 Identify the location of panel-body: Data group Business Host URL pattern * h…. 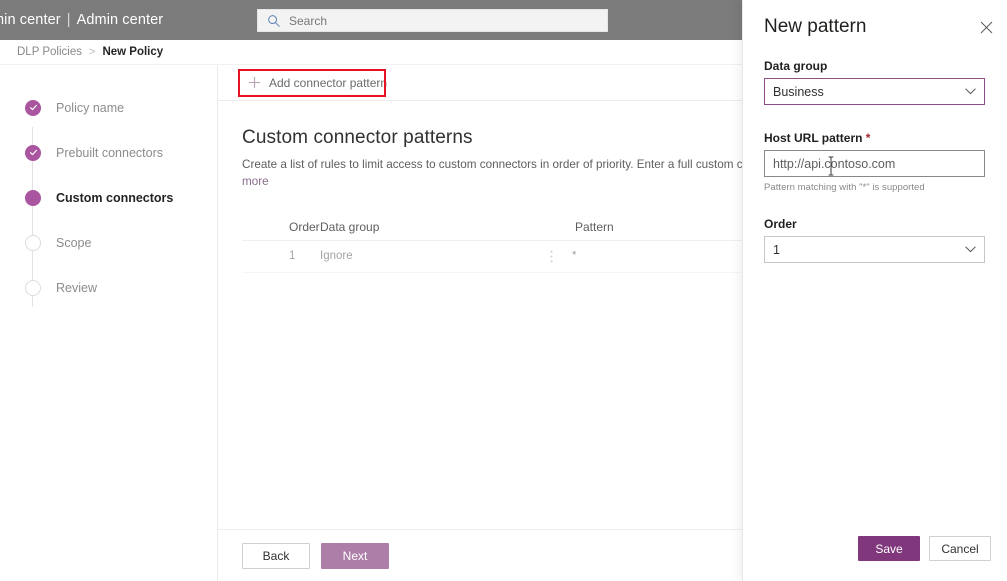
(875, 150).